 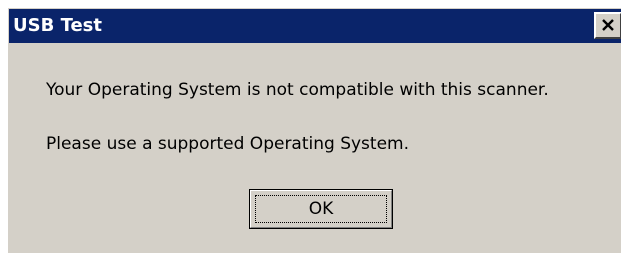 I want to click on ok-button: OK, so click(x=321, y=209).